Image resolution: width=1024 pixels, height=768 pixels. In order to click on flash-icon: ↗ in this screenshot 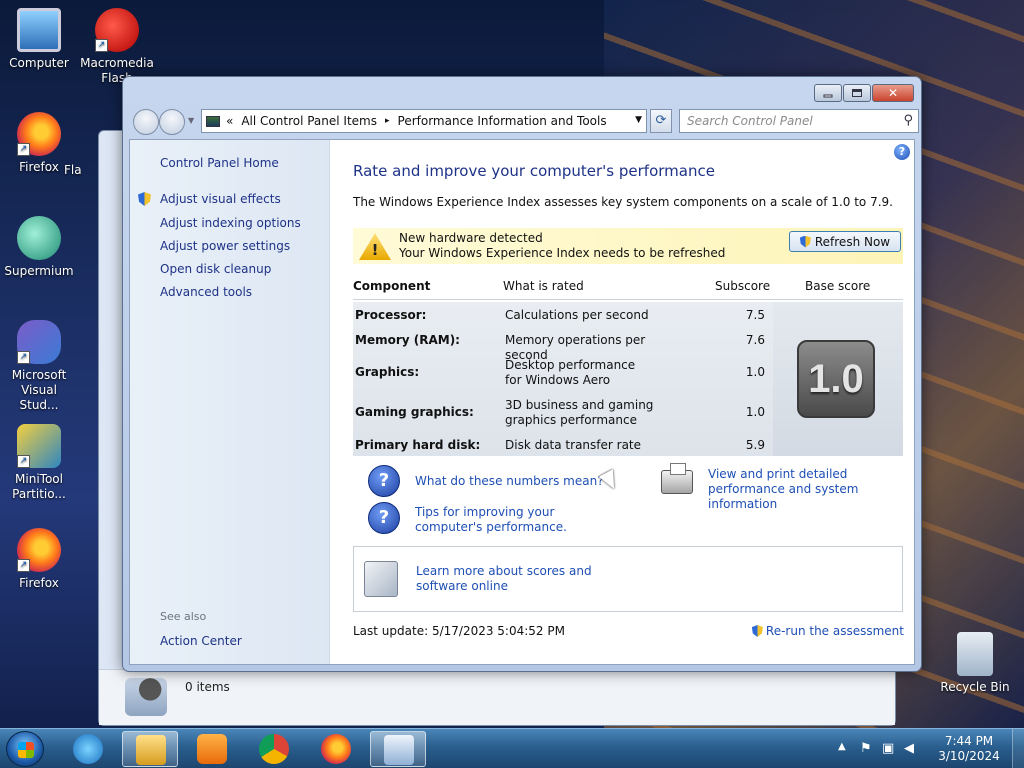, I will do `click(117, 30)`.